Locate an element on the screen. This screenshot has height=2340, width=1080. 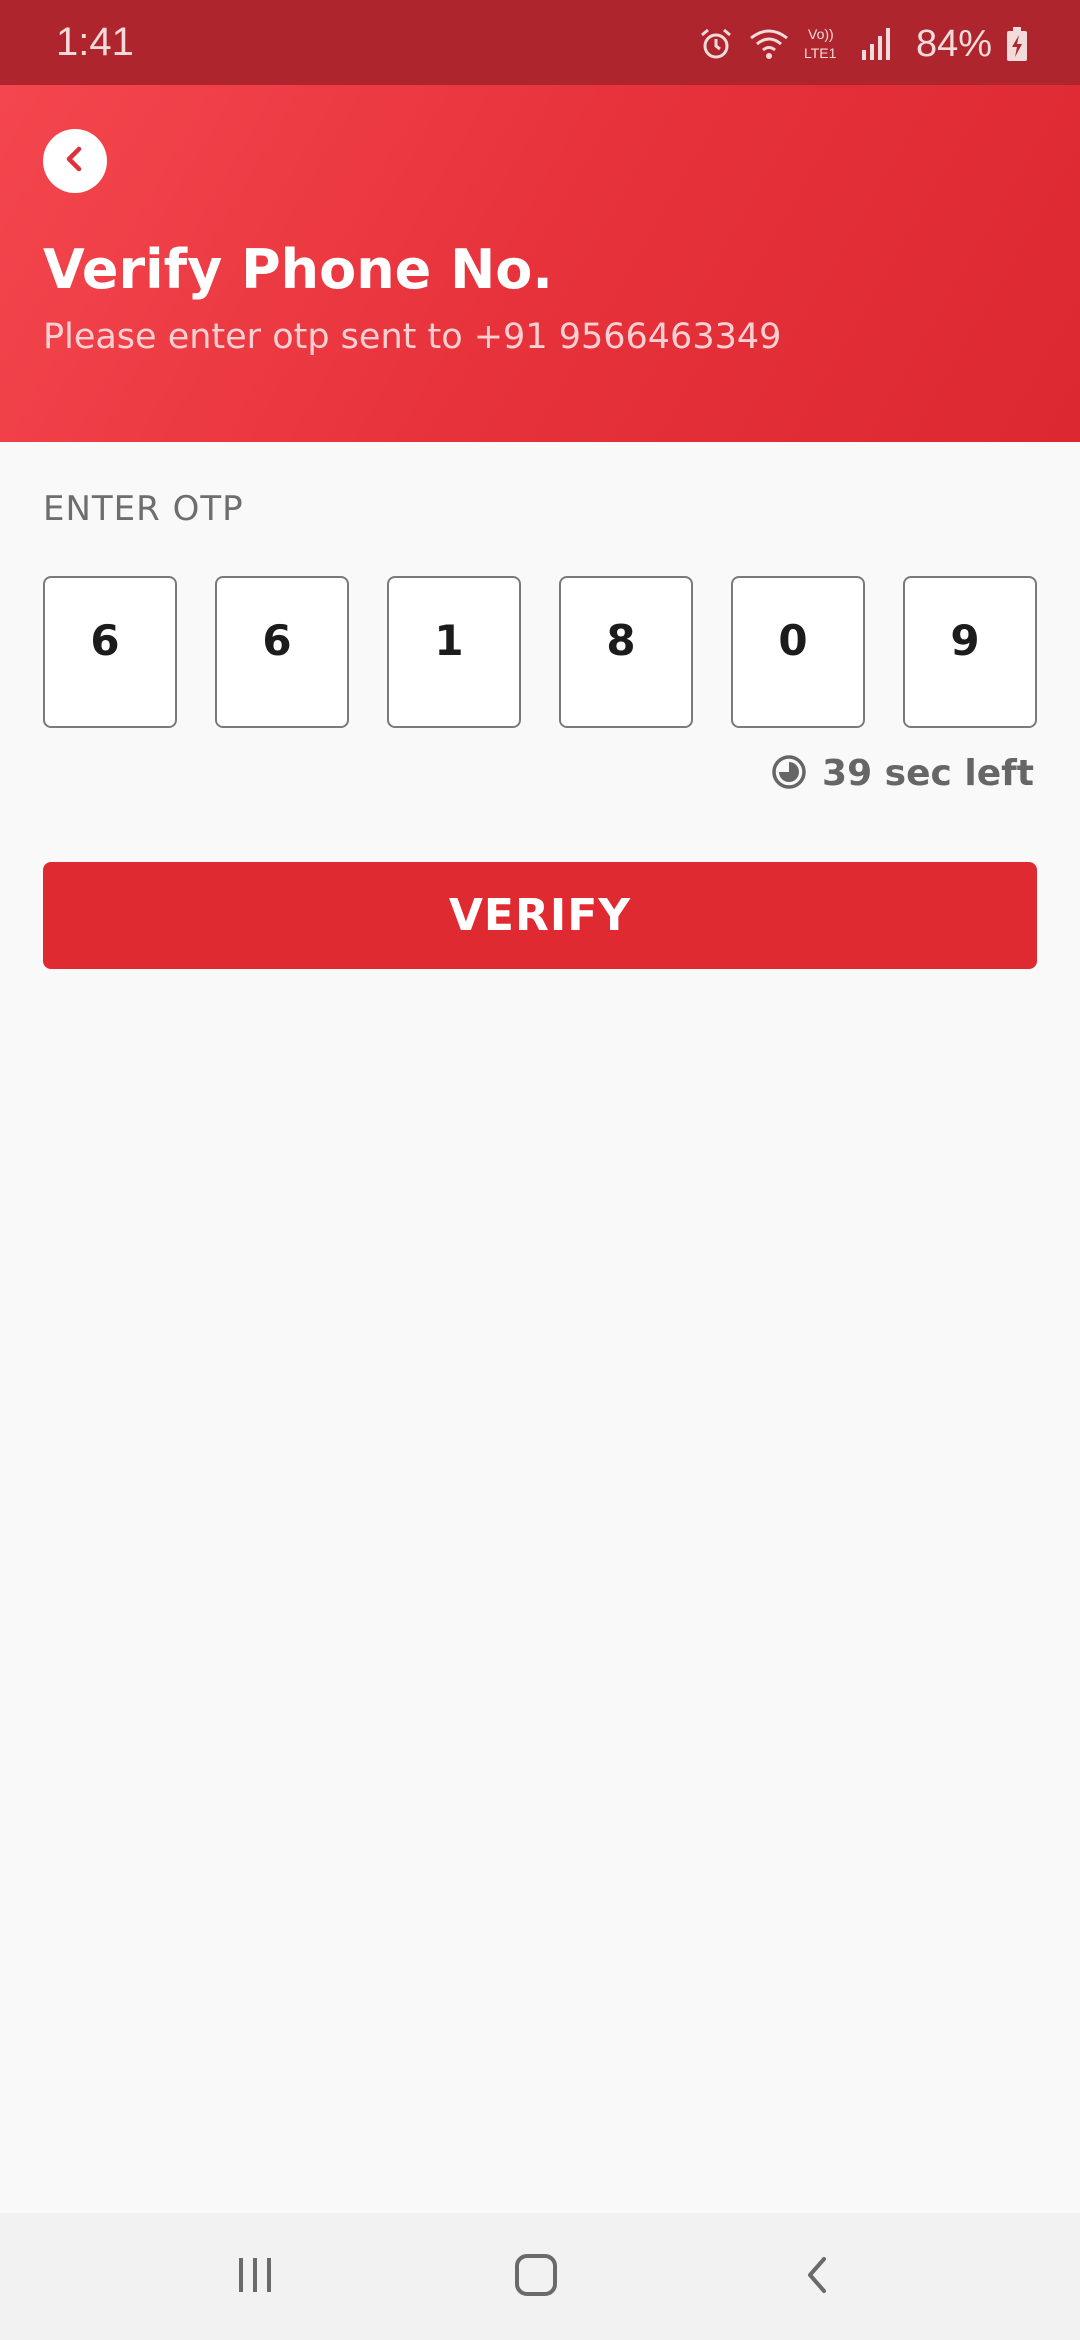
back-nav-button is located at coordinates (818, 2277).